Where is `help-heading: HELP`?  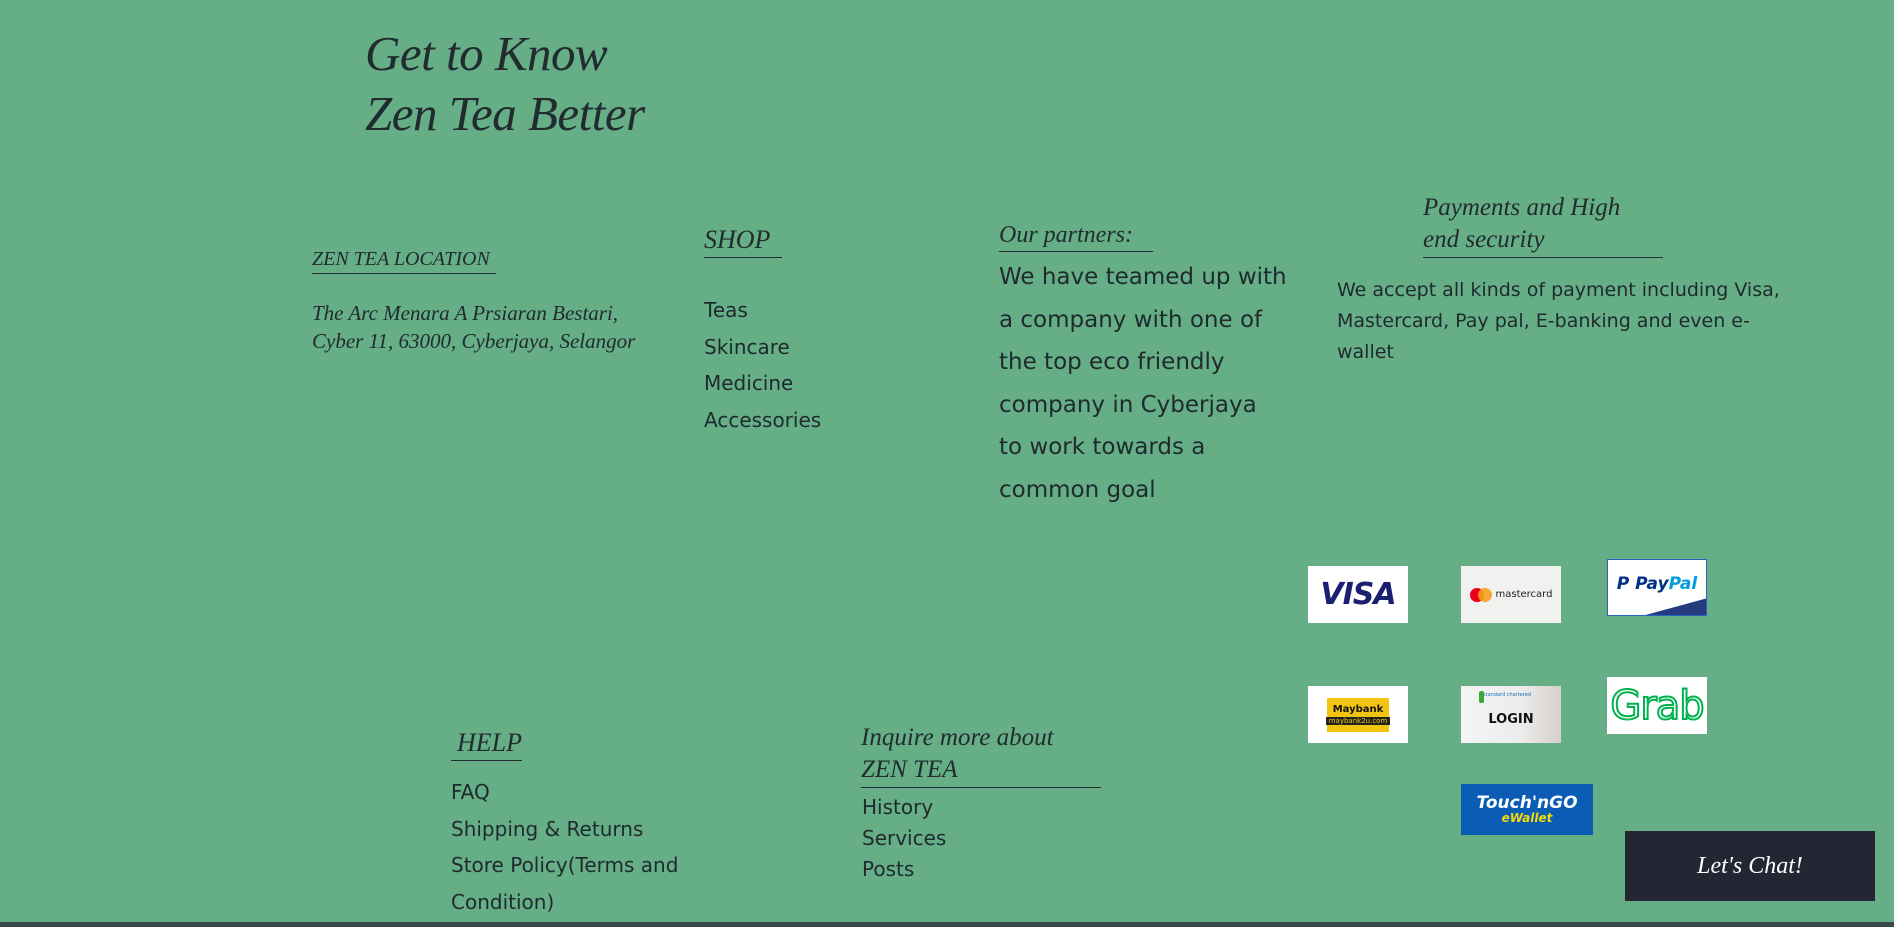
help-heading: HELP is located at coordinates (486, 744).